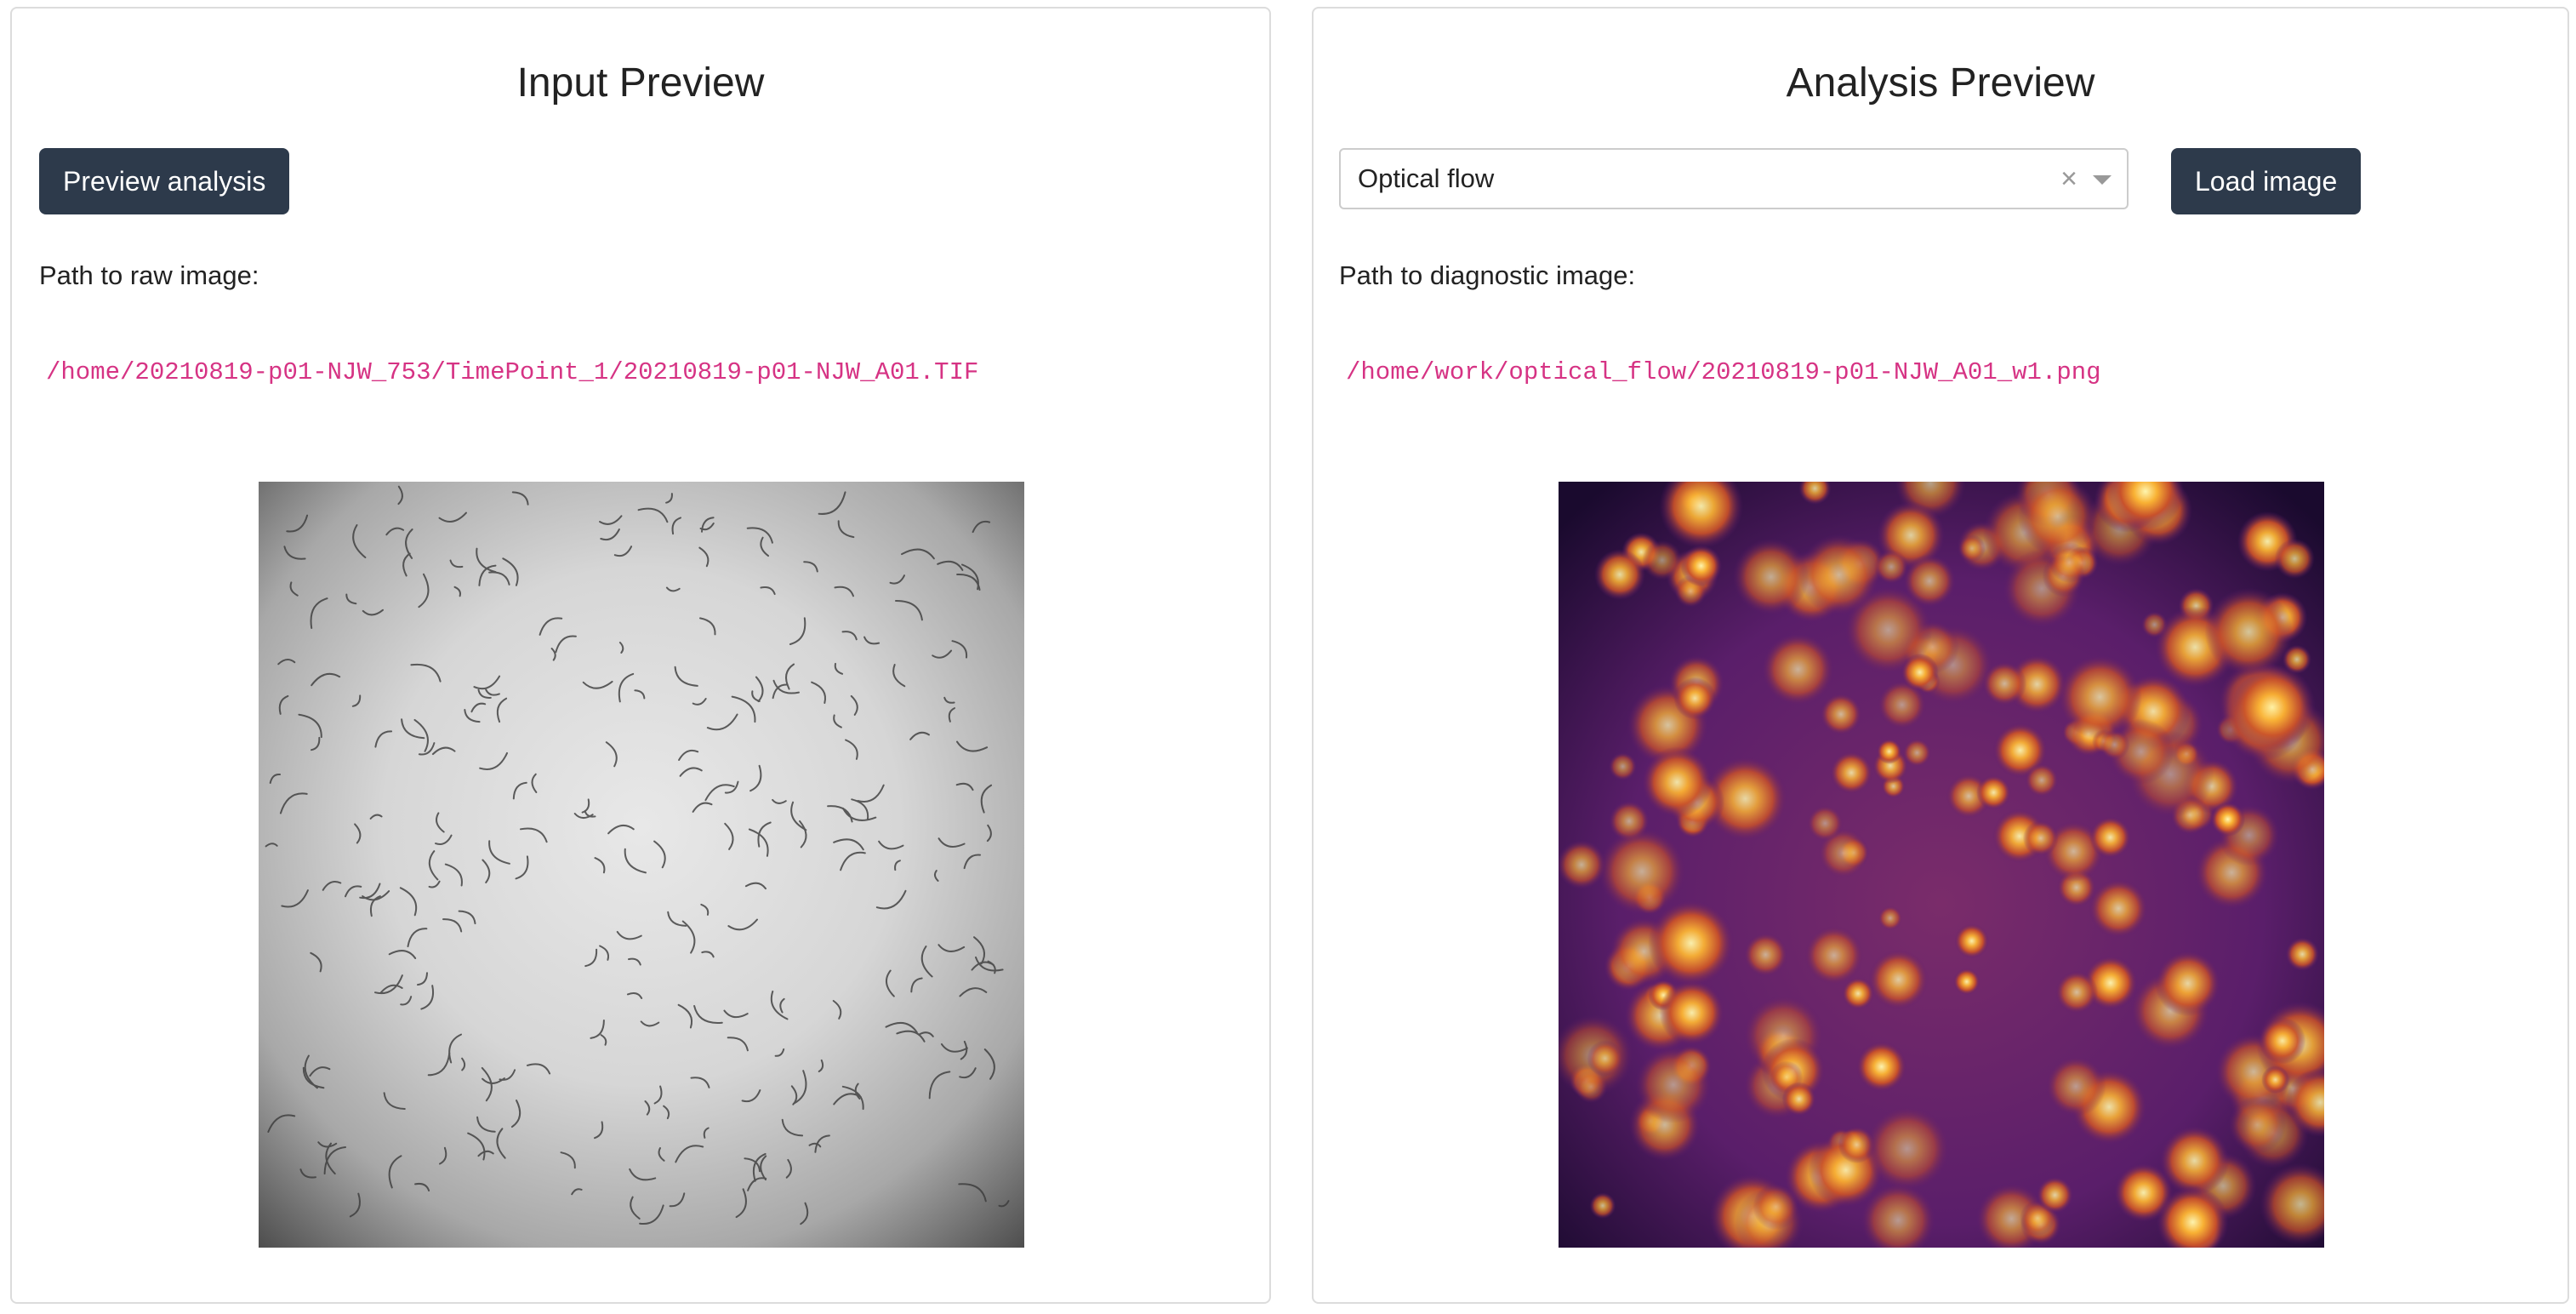 This screenshot has width=2576, height=1314. What do you see at coordinates (1940, 83) in the screenshot?
I see `analysis-preview-title: Analysis Preview` at bounding box center [1940, 83].